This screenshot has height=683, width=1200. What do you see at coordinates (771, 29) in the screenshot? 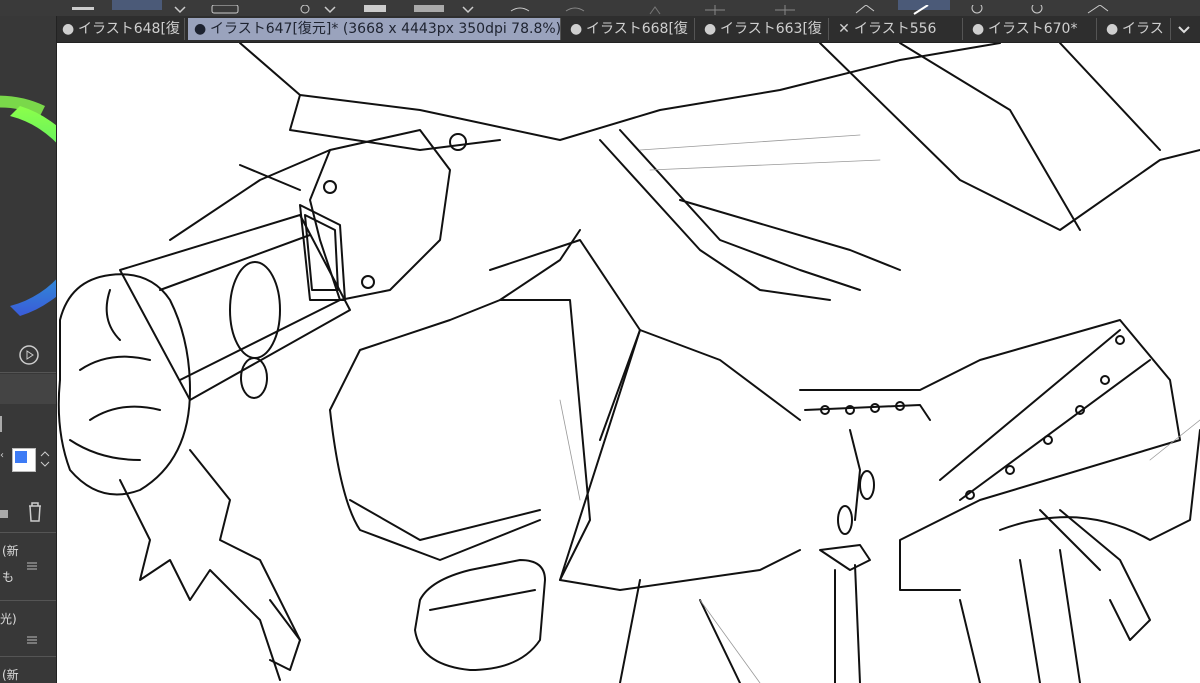
I see `tab-label: イラスト663[復` at bounding box center [771, 29].